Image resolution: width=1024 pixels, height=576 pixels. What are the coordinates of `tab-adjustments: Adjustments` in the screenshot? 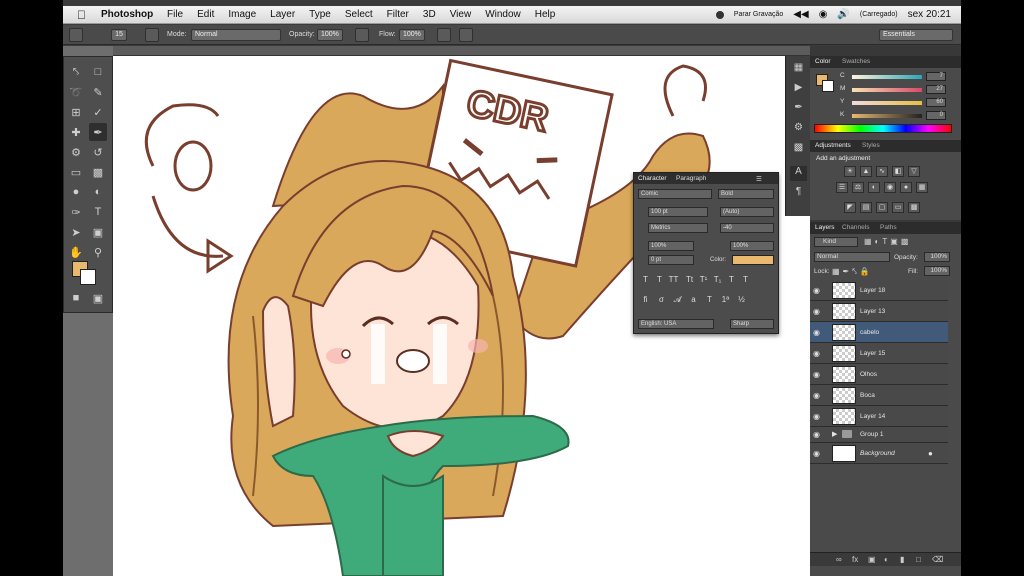 It's located at (833, 145).